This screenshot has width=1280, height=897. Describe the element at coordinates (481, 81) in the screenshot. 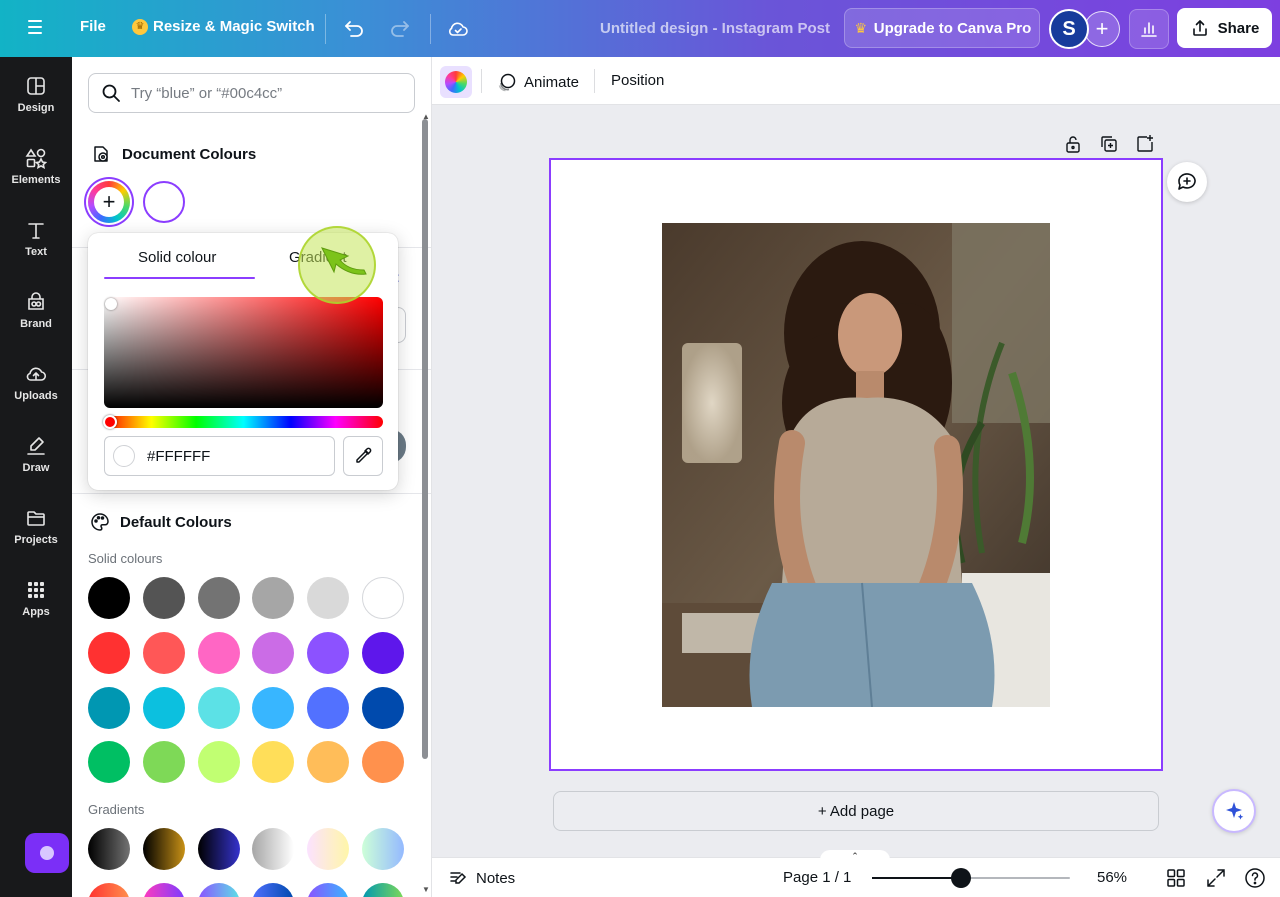

I see `divider` at that location.